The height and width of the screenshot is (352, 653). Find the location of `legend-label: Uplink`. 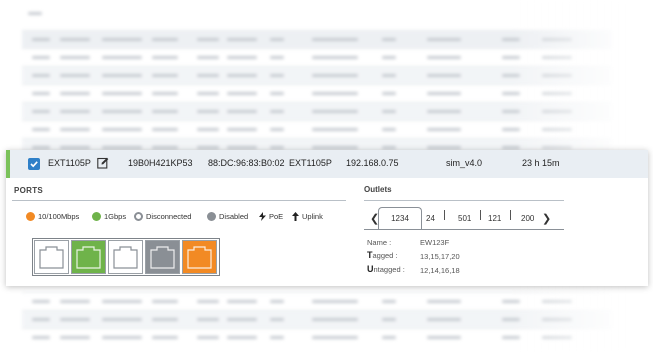

legend-label: Uplink is located at coordinates (312, 216).